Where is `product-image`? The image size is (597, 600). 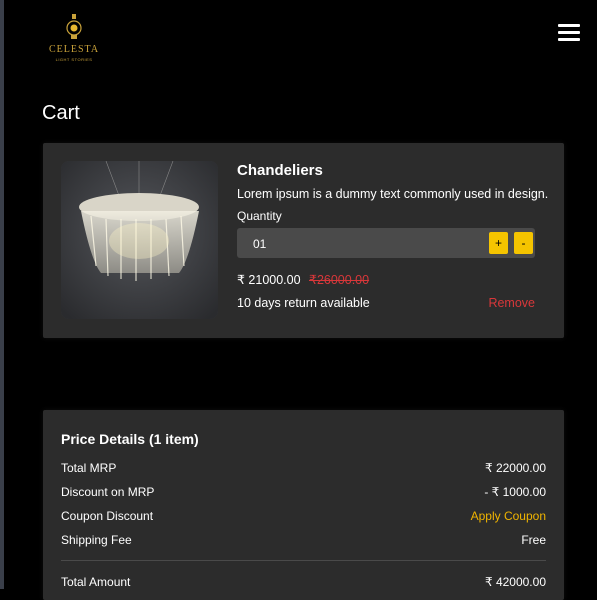
product-image is located at coordinates (139, 240).